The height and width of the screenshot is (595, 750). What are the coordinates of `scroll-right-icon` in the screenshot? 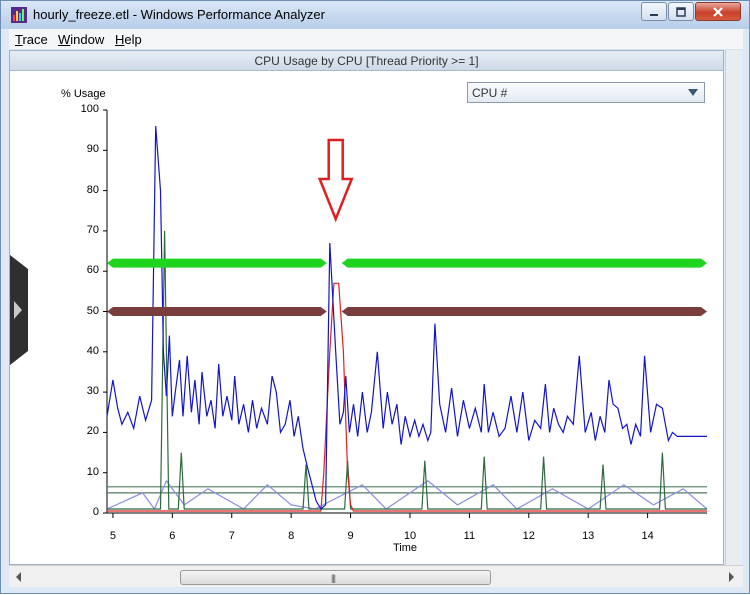 It's located at (731, 577).